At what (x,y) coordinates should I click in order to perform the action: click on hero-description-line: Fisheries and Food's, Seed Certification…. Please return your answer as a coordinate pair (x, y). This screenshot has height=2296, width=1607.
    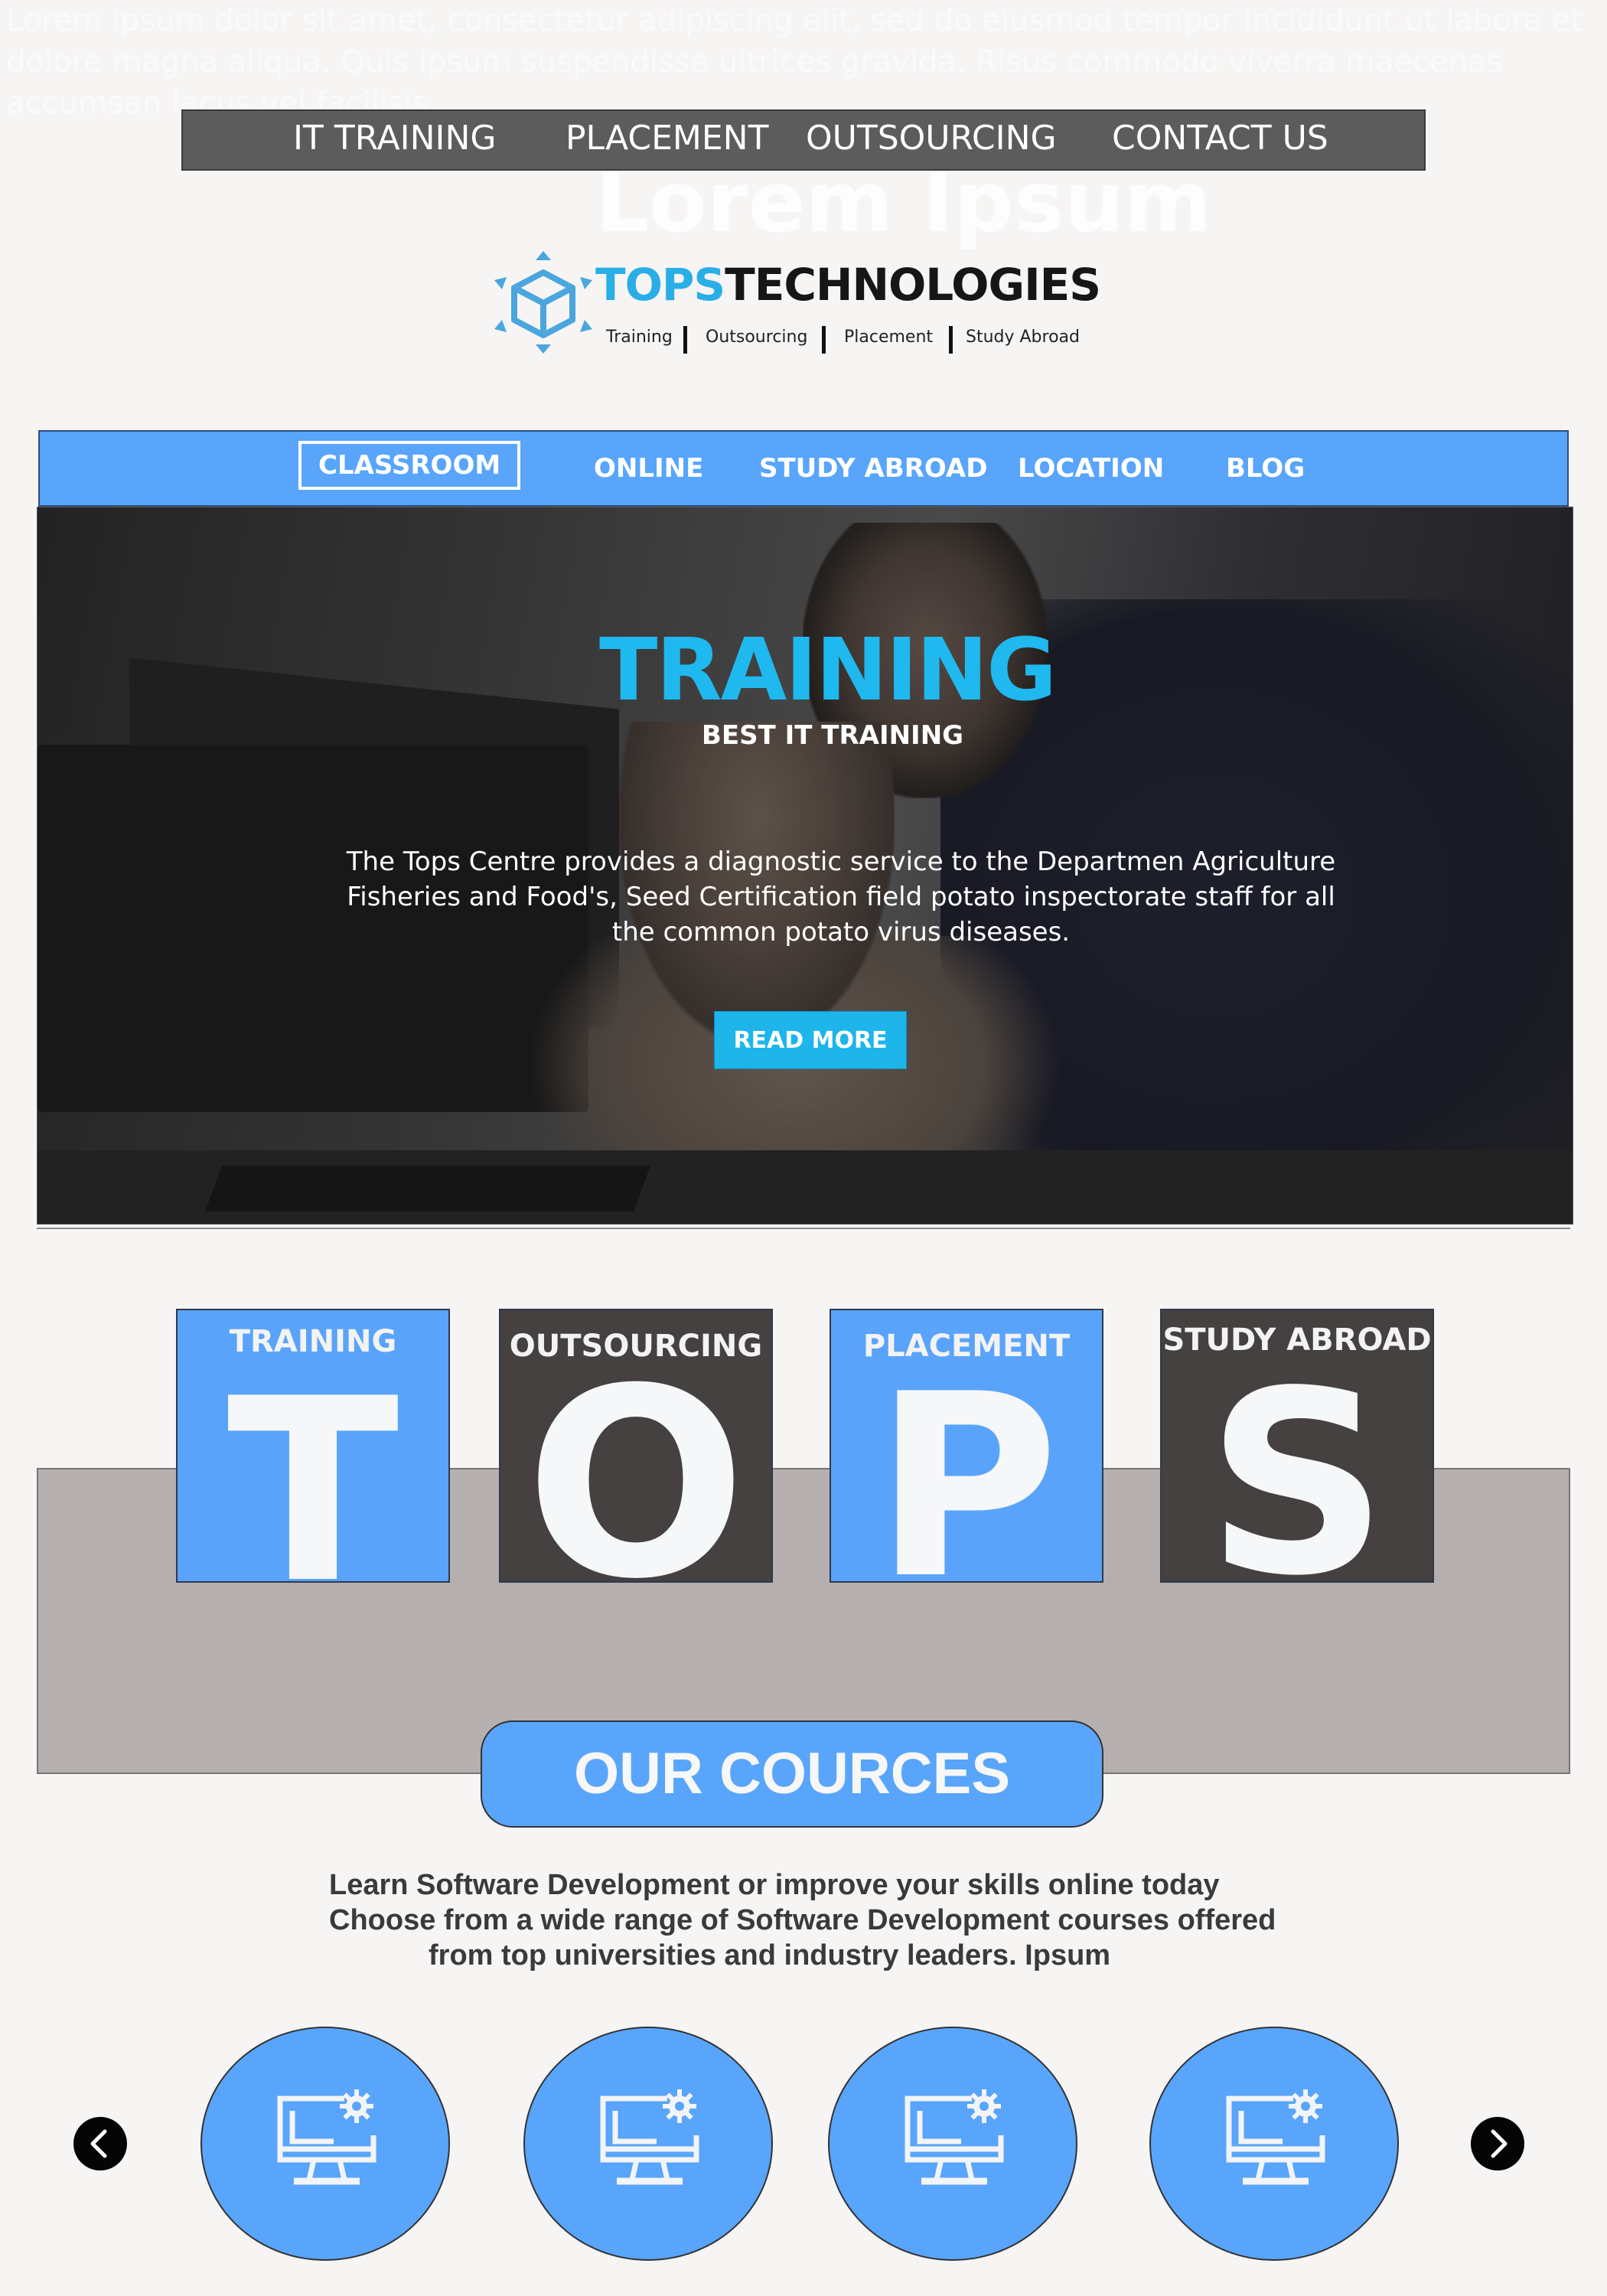
    Looking at the image, I should click on (841, 897).